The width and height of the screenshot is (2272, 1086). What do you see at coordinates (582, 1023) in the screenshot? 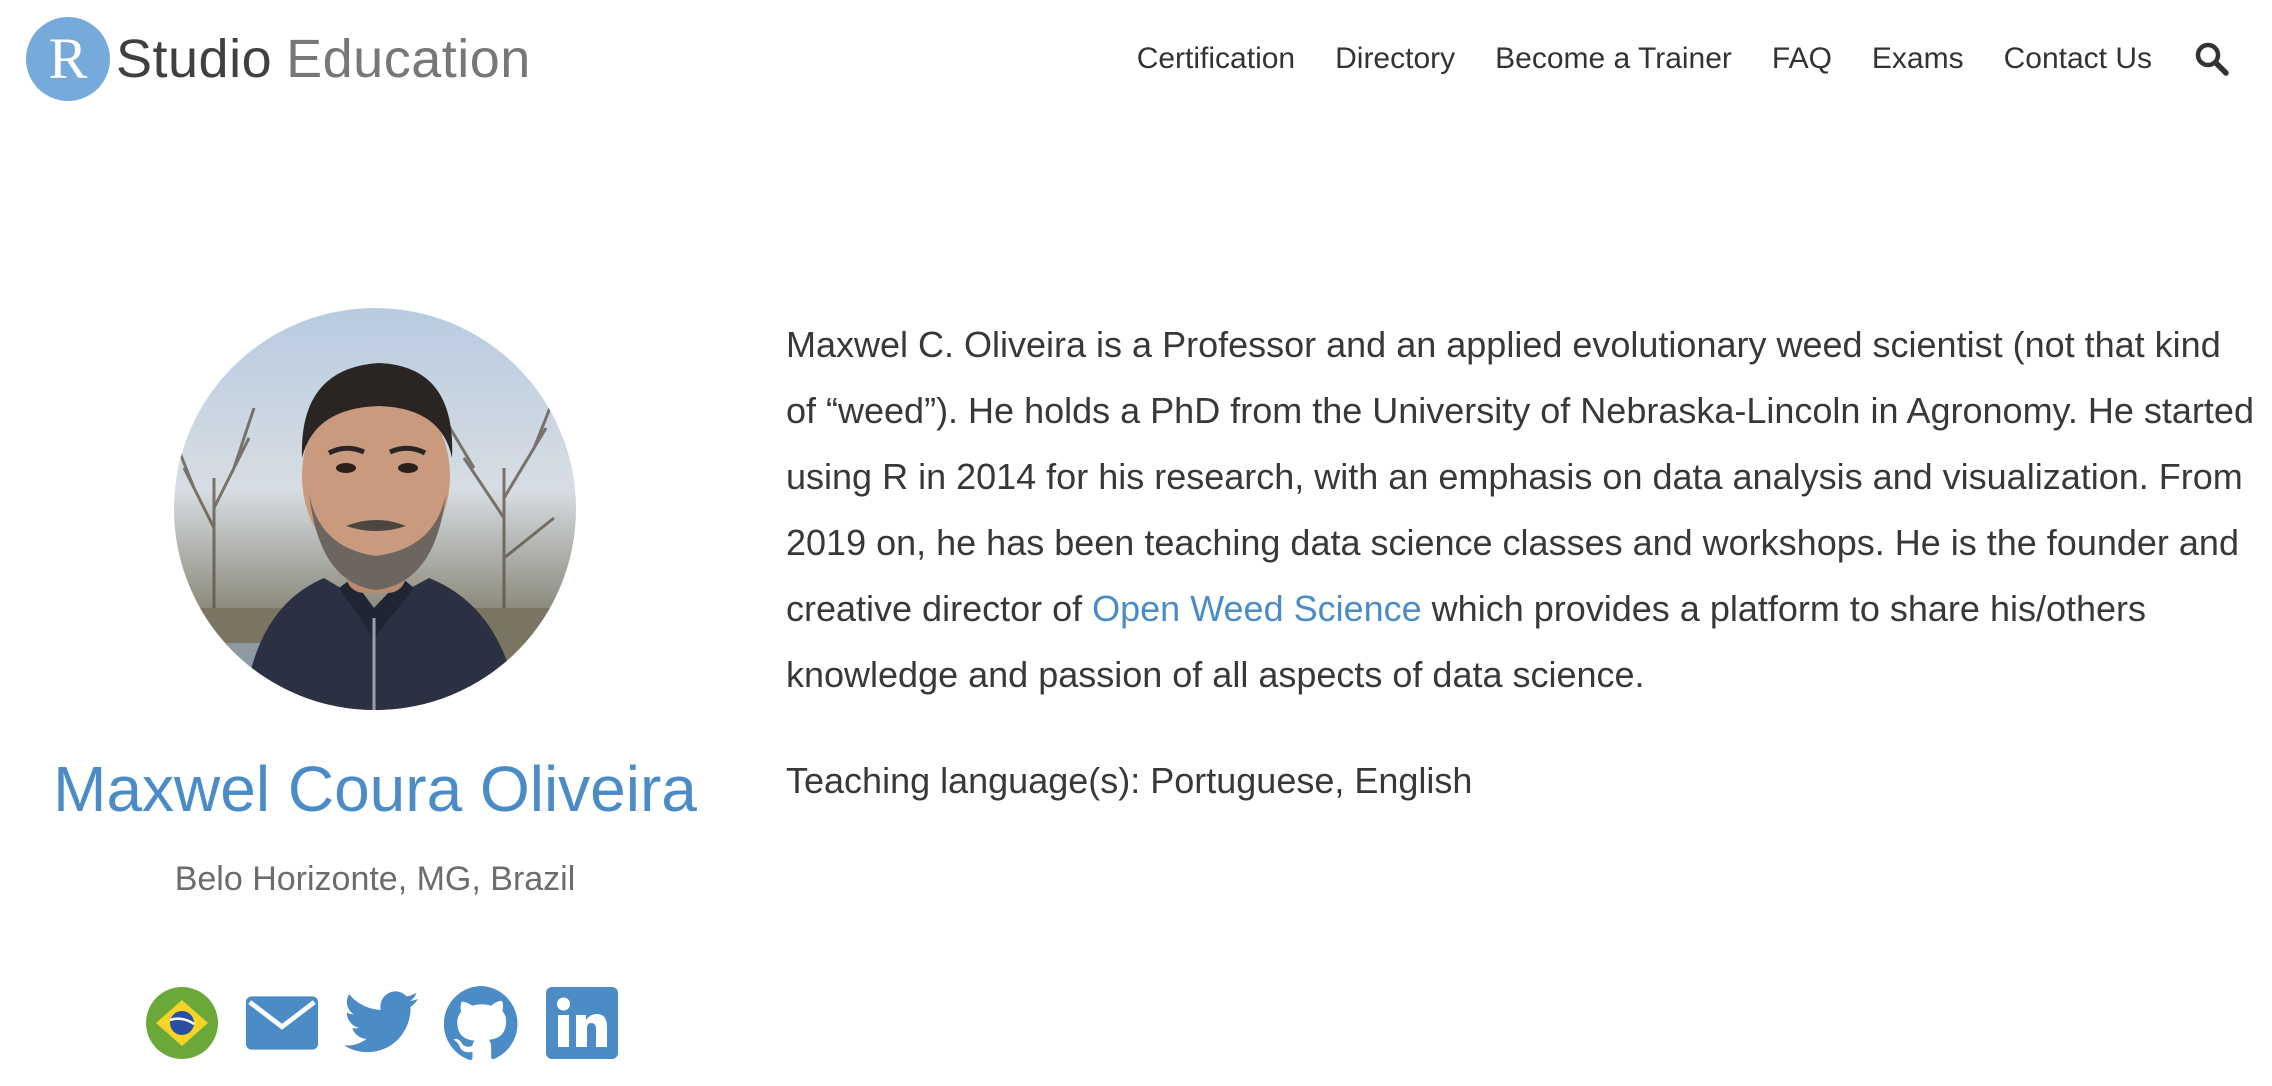
I see `linkedin-icon` at bounding box center [582, 1023].